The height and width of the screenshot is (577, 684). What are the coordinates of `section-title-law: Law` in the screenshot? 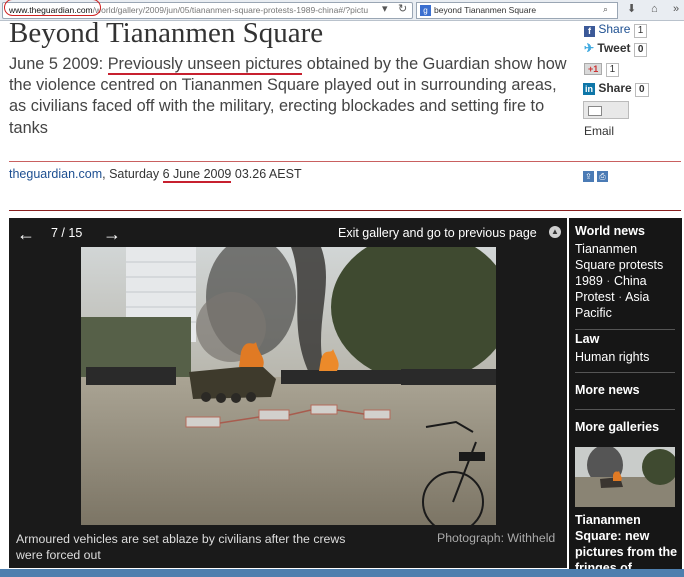 It's located at (587, 339).